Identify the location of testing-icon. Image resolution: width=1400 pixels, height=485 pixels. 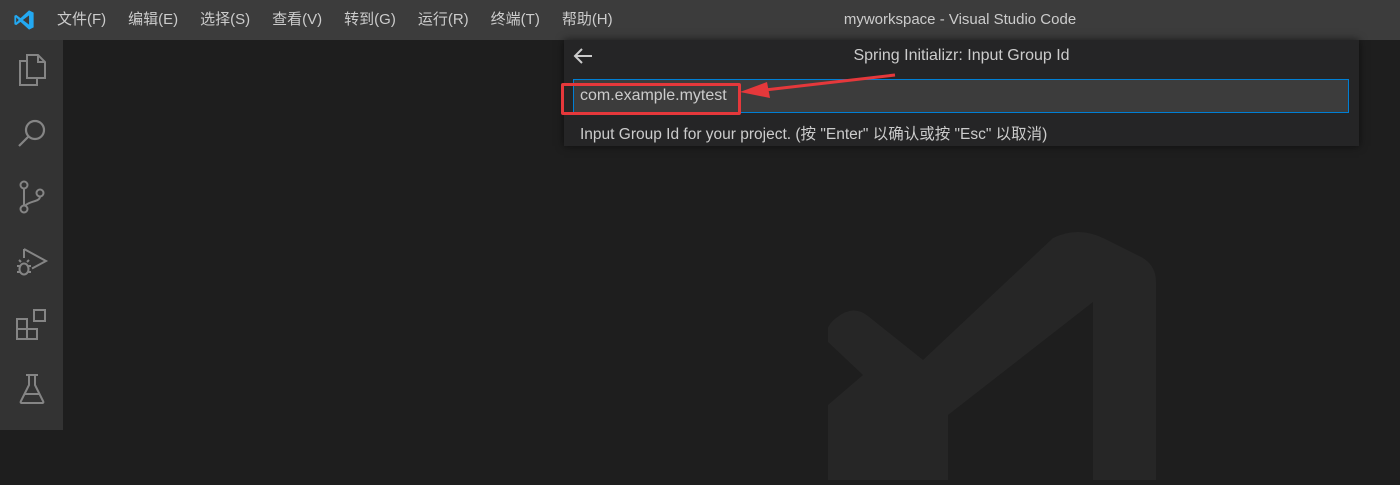
(31, 389).